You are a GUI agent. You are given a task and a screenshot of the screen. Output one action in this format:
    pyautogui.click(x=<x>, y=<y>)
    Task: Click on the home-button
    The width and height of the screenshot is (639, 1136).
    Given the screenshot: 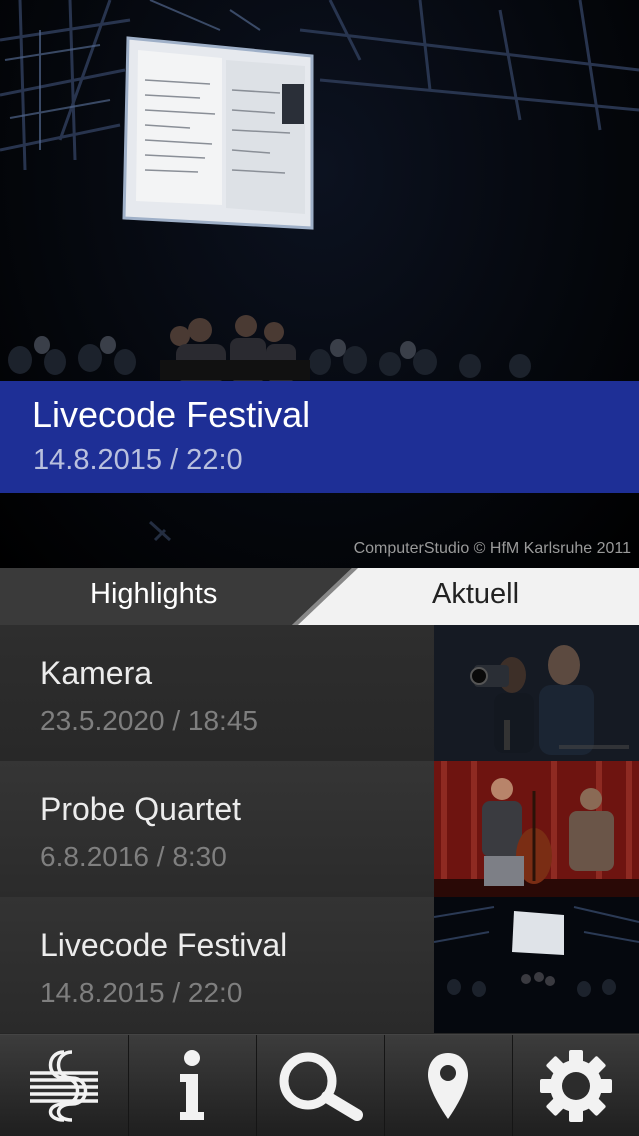 What is the action you would take?
    pyautogui.click(x=63, y=1085)
    